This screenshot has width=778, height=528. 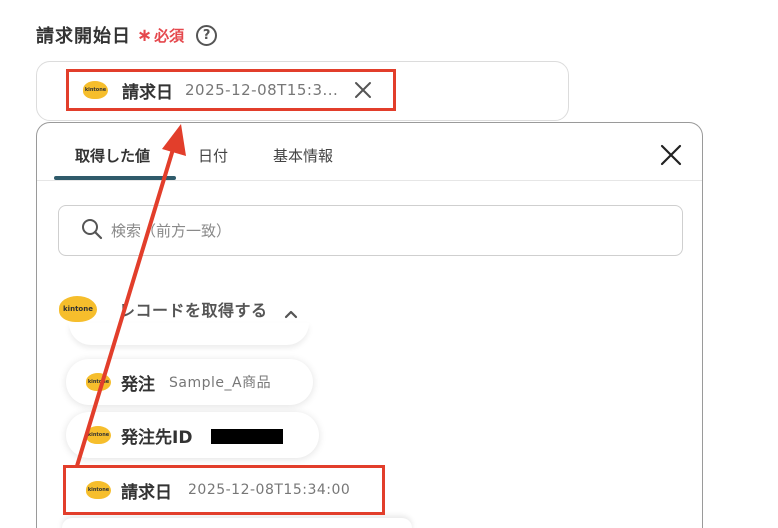 I want to click on chevron-up-icon, so click(x=291, y=311).